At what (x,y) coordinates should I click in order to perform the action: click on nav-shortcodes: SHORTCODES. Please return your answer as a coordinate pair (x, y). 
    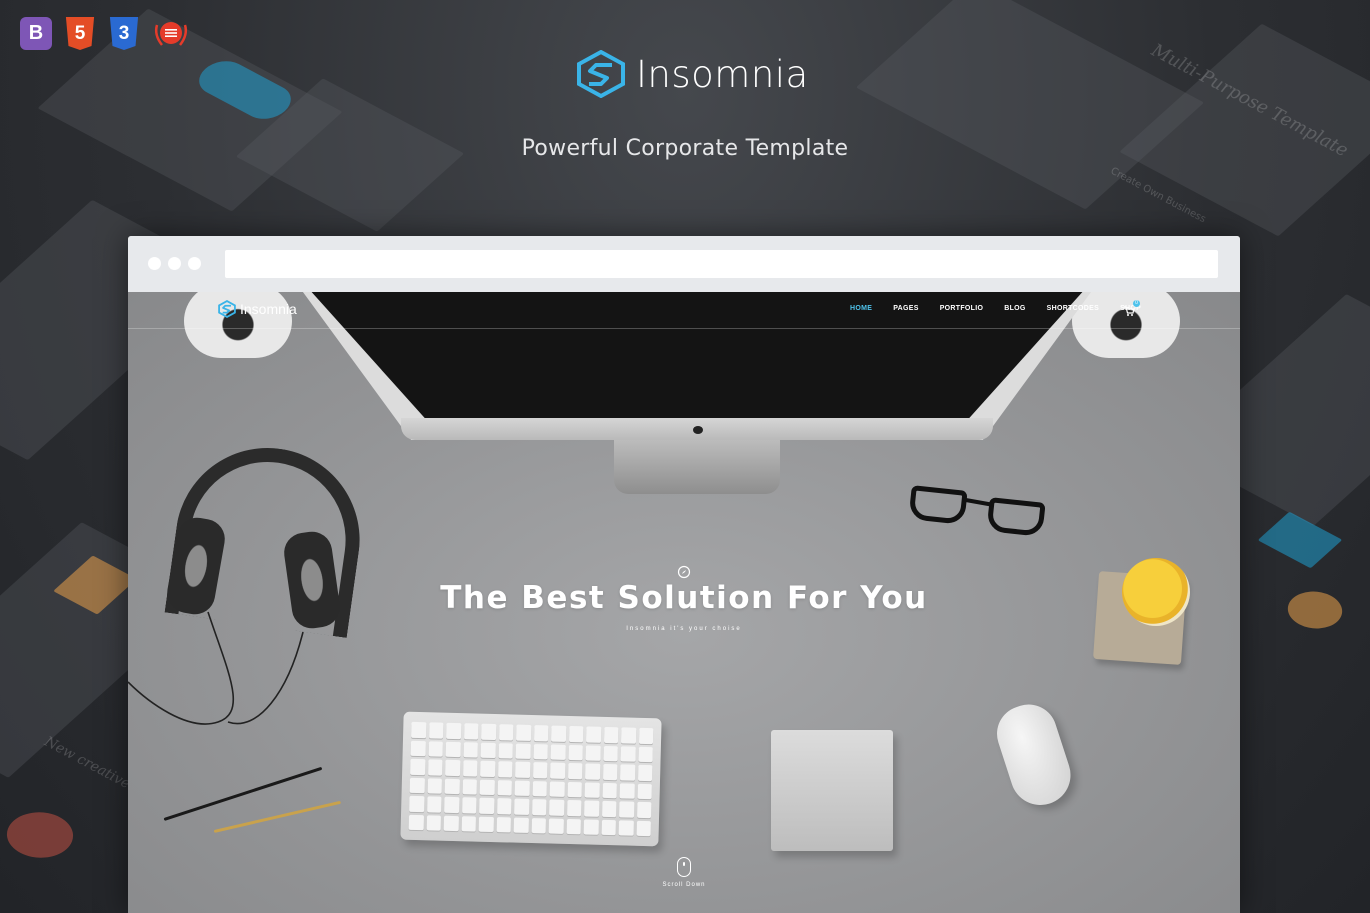
    Looking at the image, I should click on (1073, 308).